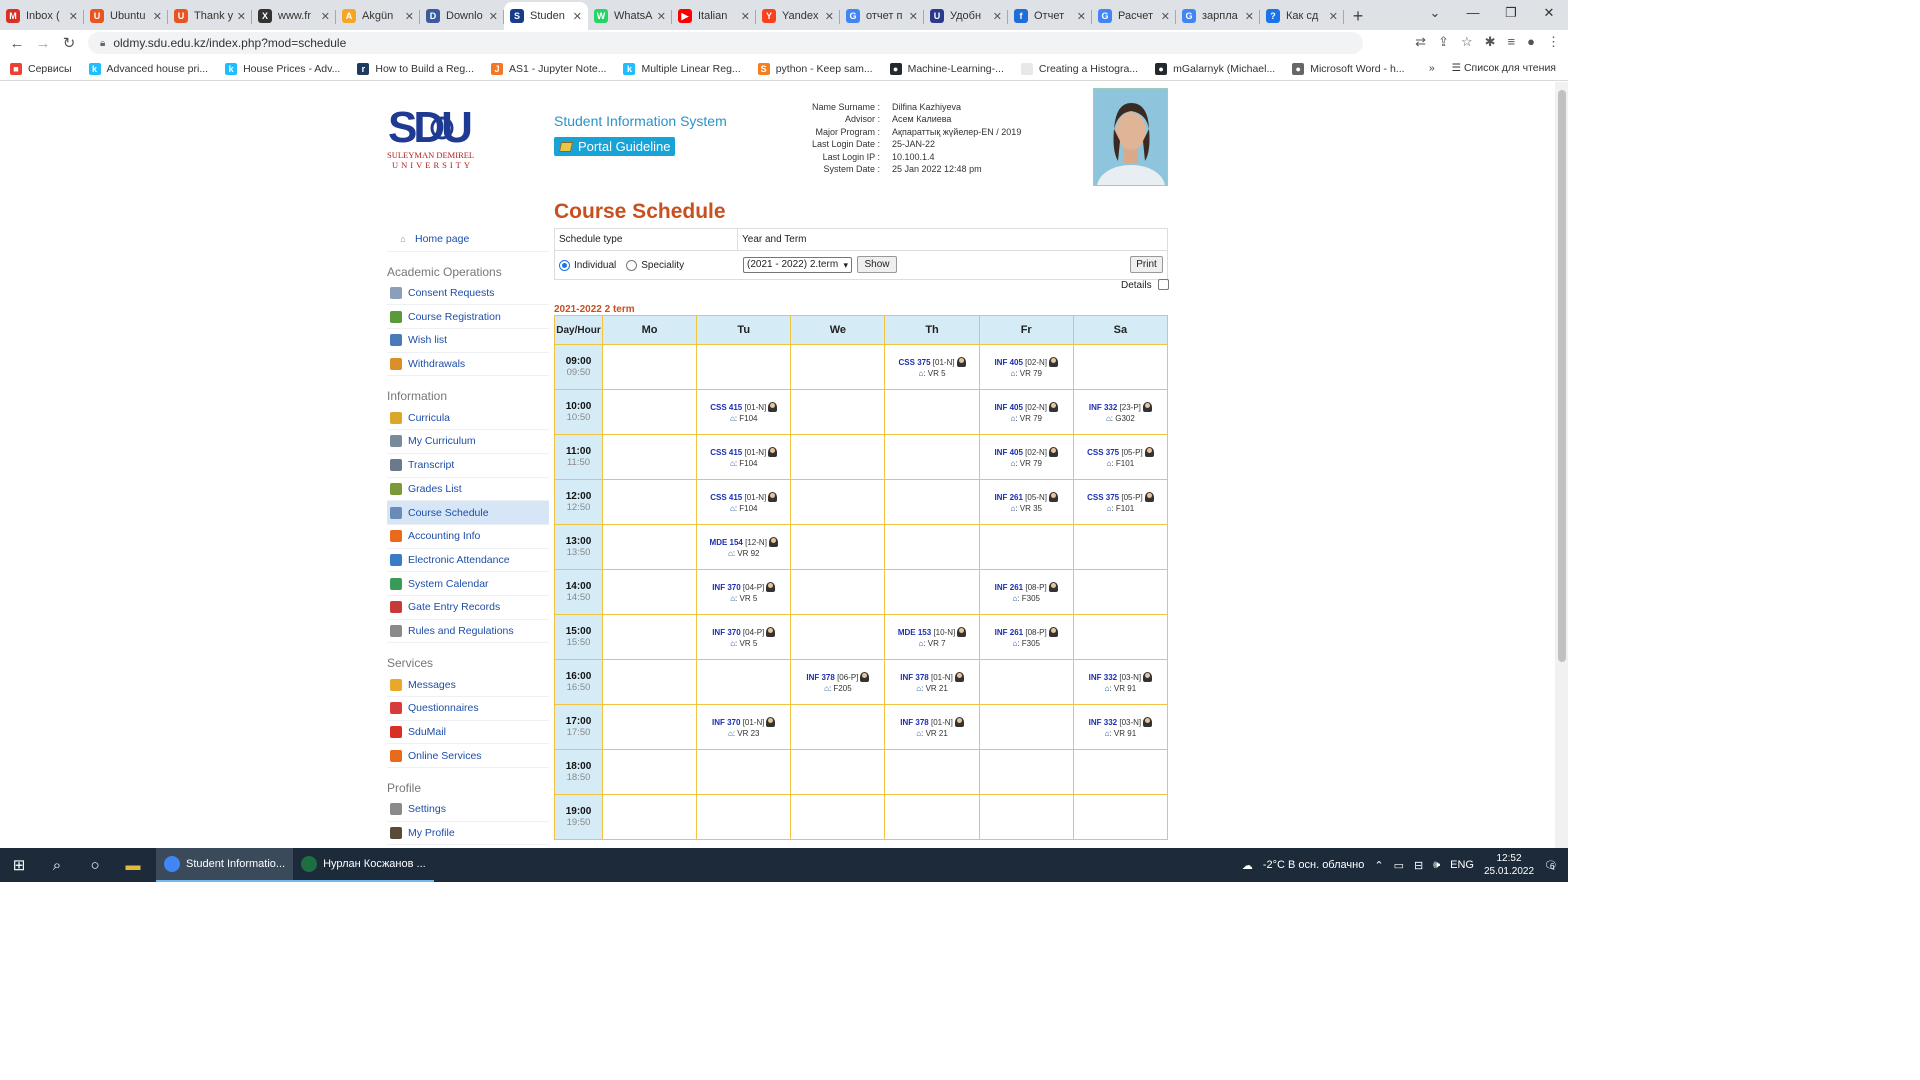  What do you see at coordinates (468, 608) in the screenshot?
I see `sidebar-item-gate-entry-records: Gate Entry Records` at bounding box center [468, 608].